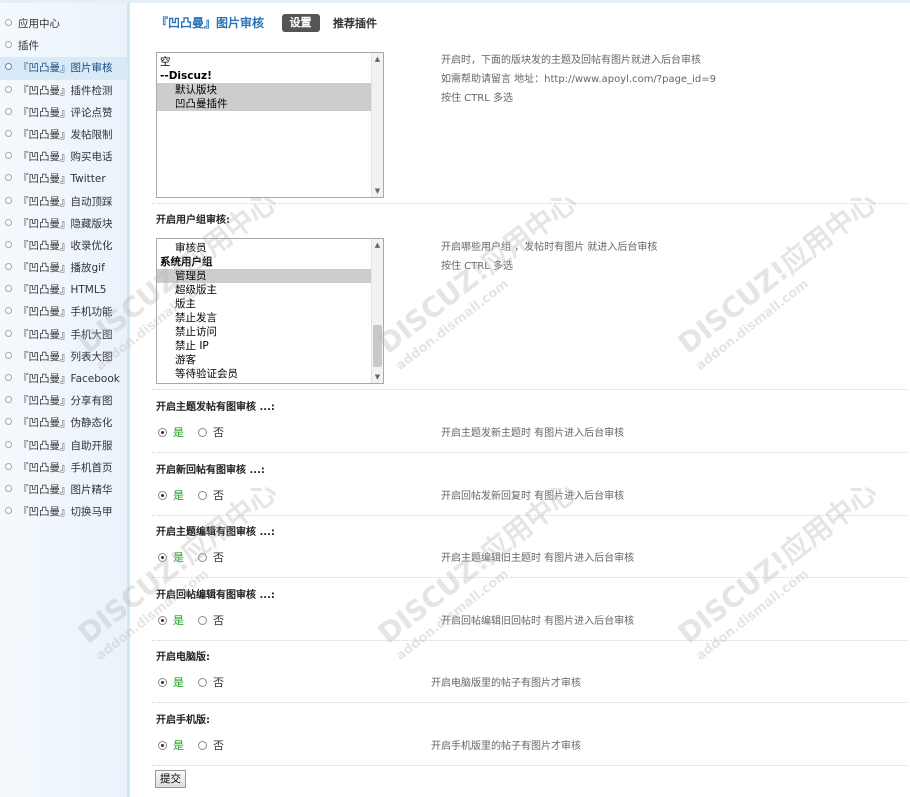  I want to click on sidebar-item: 『凹凸曼』收录优化, so click(63, 246).